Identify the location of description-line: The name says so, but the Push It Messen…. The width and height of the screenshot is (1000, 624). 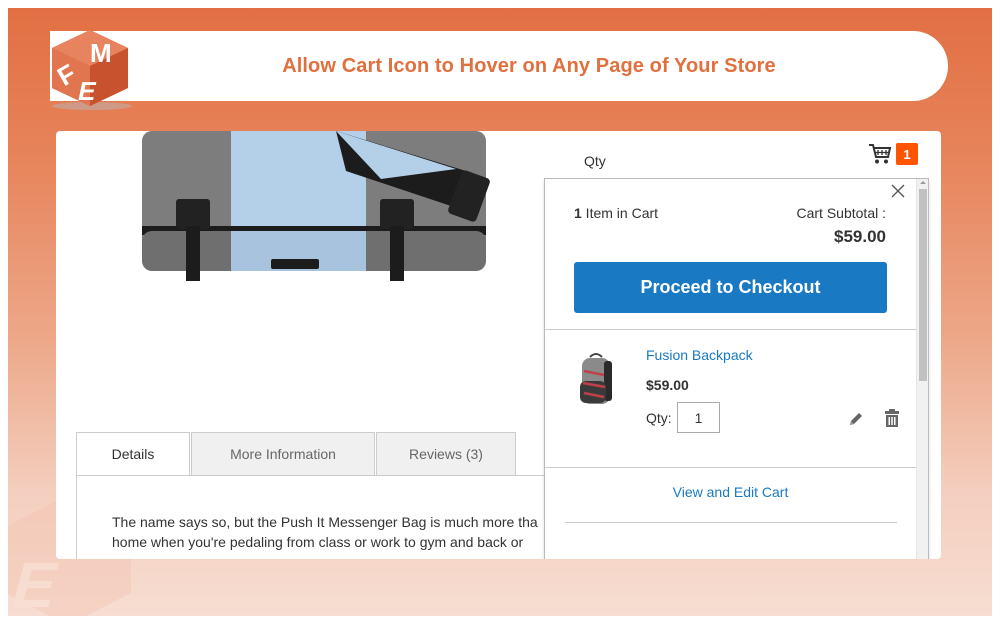
(325, 522).